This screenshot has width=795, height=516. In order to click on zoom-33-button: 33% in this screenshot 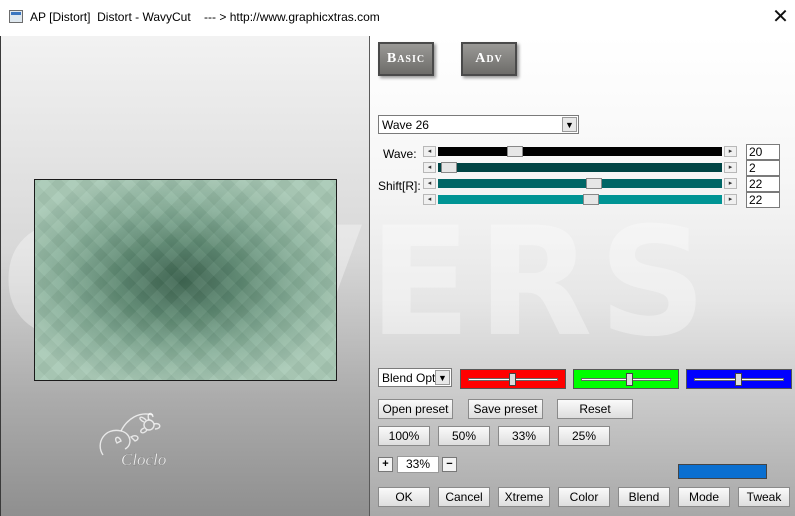, I will do `click(524, 436)`.